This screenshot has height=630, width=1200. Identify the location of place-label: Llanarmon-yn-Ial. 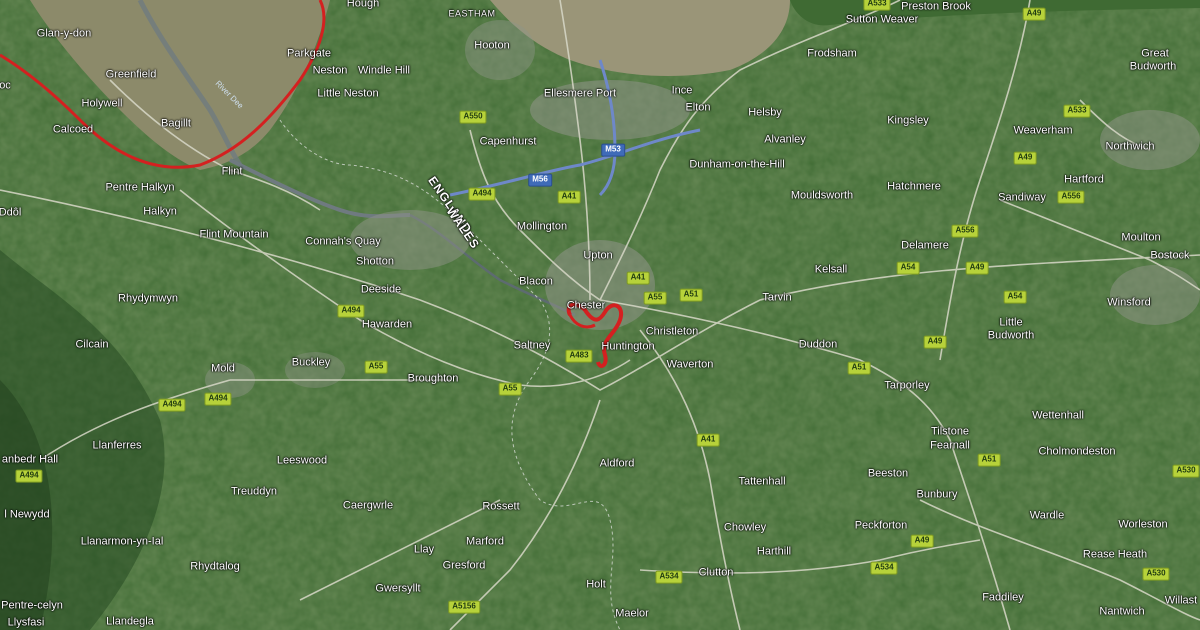
(122, 541).